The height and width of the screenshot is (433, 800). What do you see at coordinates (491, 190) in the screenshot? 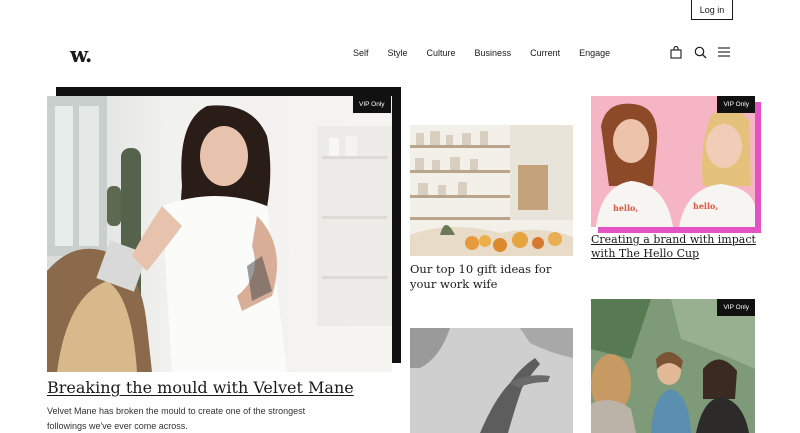
I see `gift-ideas-image` at bounding box center [491, 190].